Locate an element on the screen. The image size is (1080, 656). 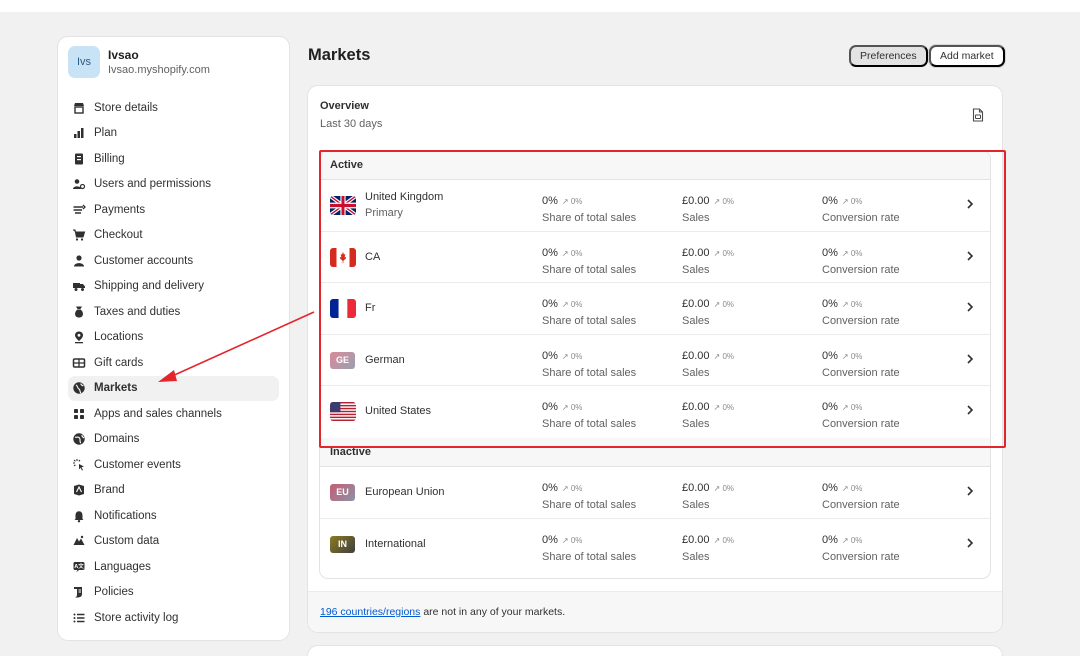
preferences-button: Preferences is located at coordinates (888, 56).